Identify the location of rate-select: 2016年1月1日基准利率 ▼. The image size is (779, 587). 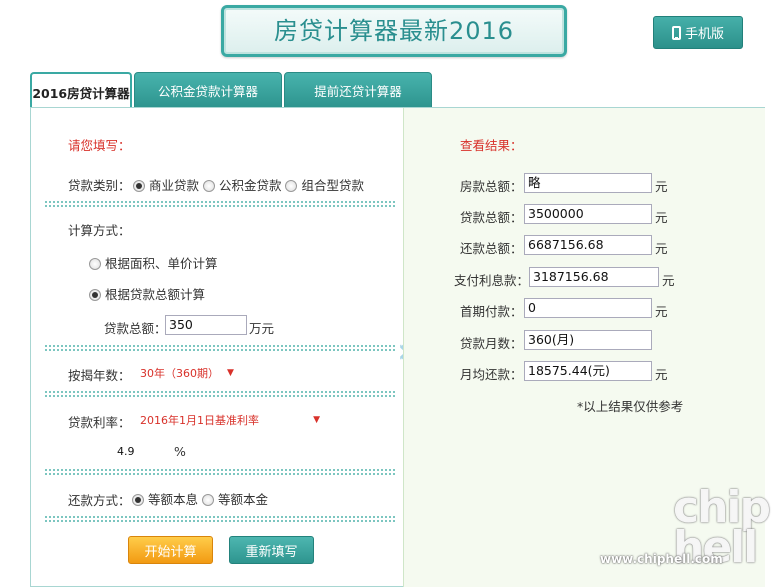
(230, 420).